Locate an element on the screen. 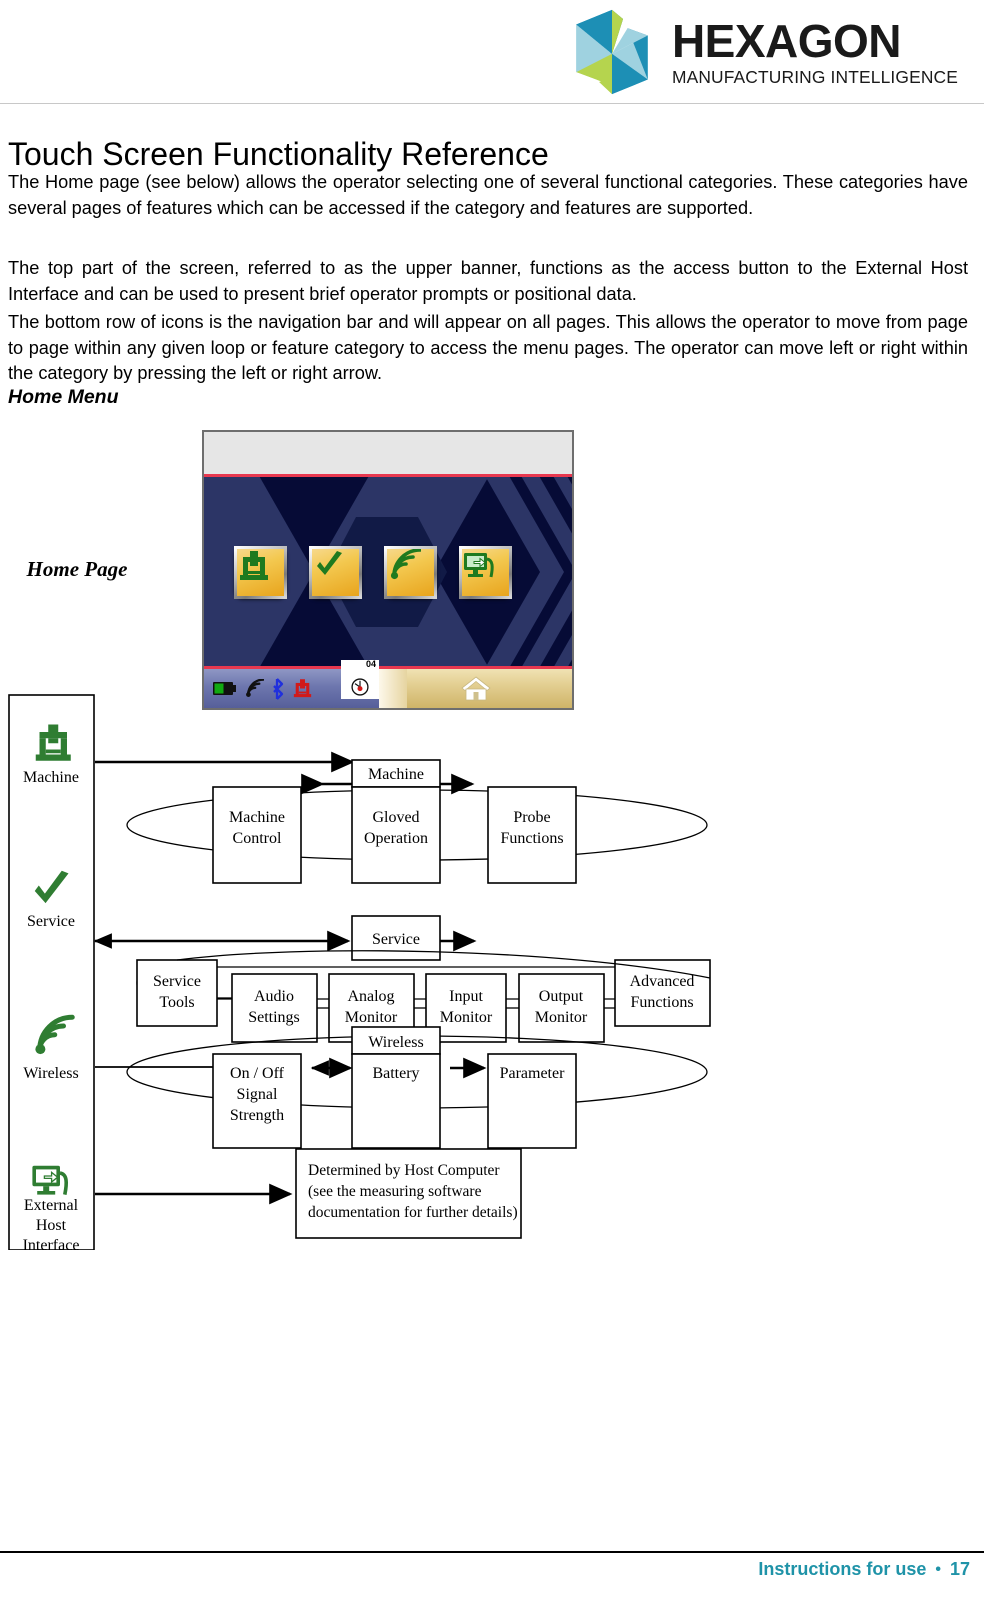 This screenshot has width=984, height=1602. gloved-operation-label-1: Gloved is located at coordinates (395, 817).